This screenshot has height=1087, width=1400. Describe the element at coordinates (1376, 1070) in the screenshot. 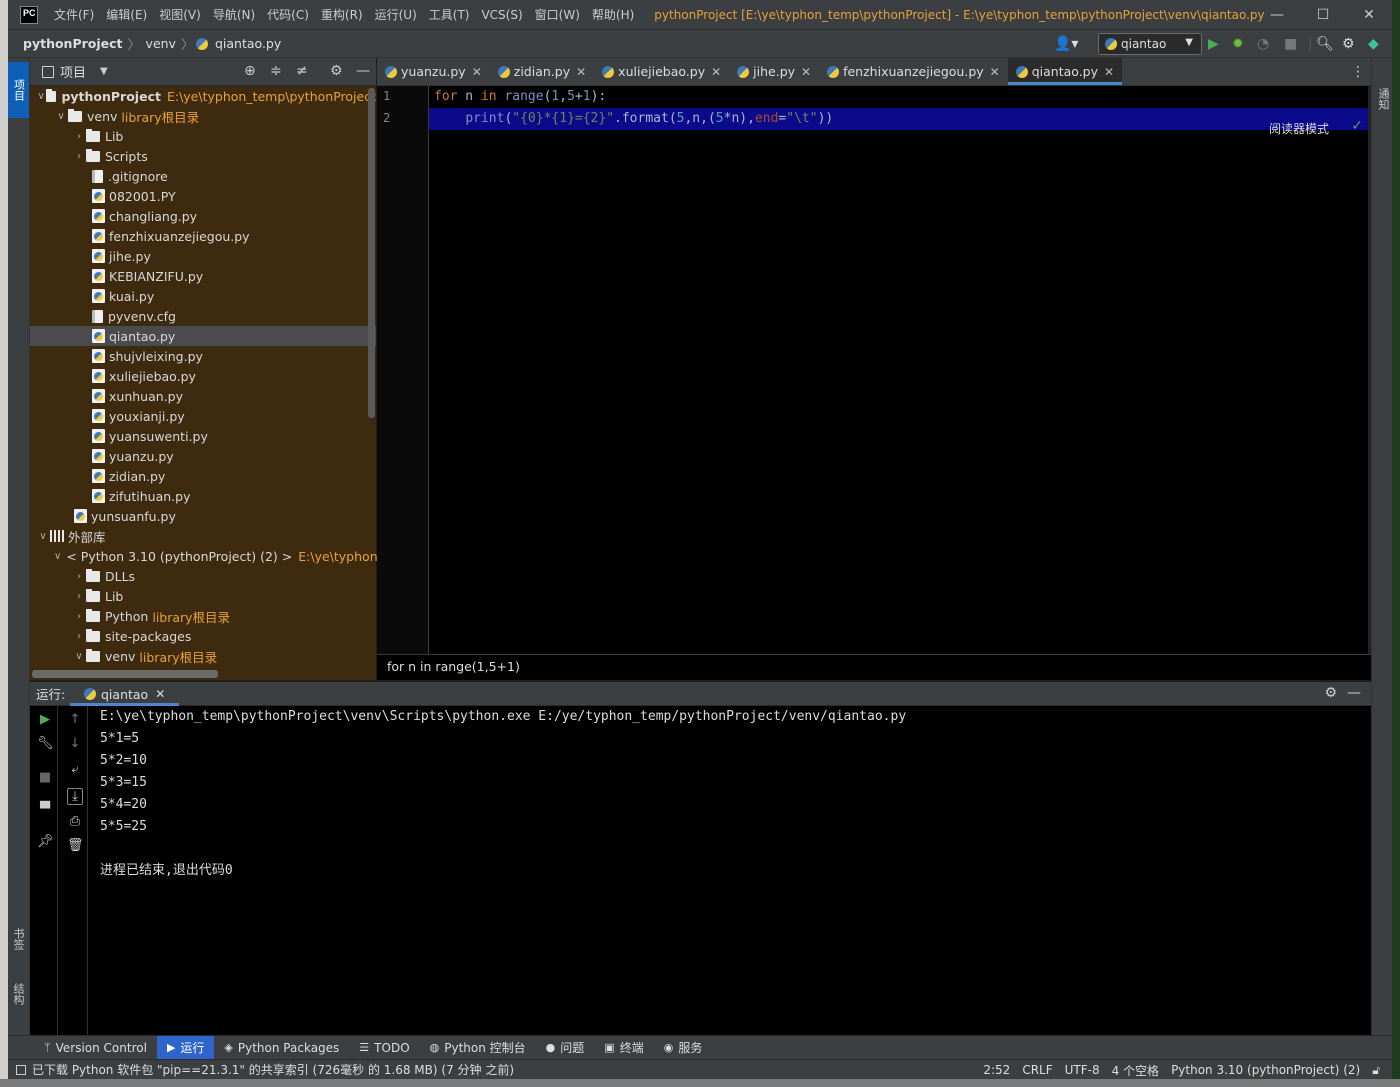

I see `lock-icon: 🔓︎` at that location.